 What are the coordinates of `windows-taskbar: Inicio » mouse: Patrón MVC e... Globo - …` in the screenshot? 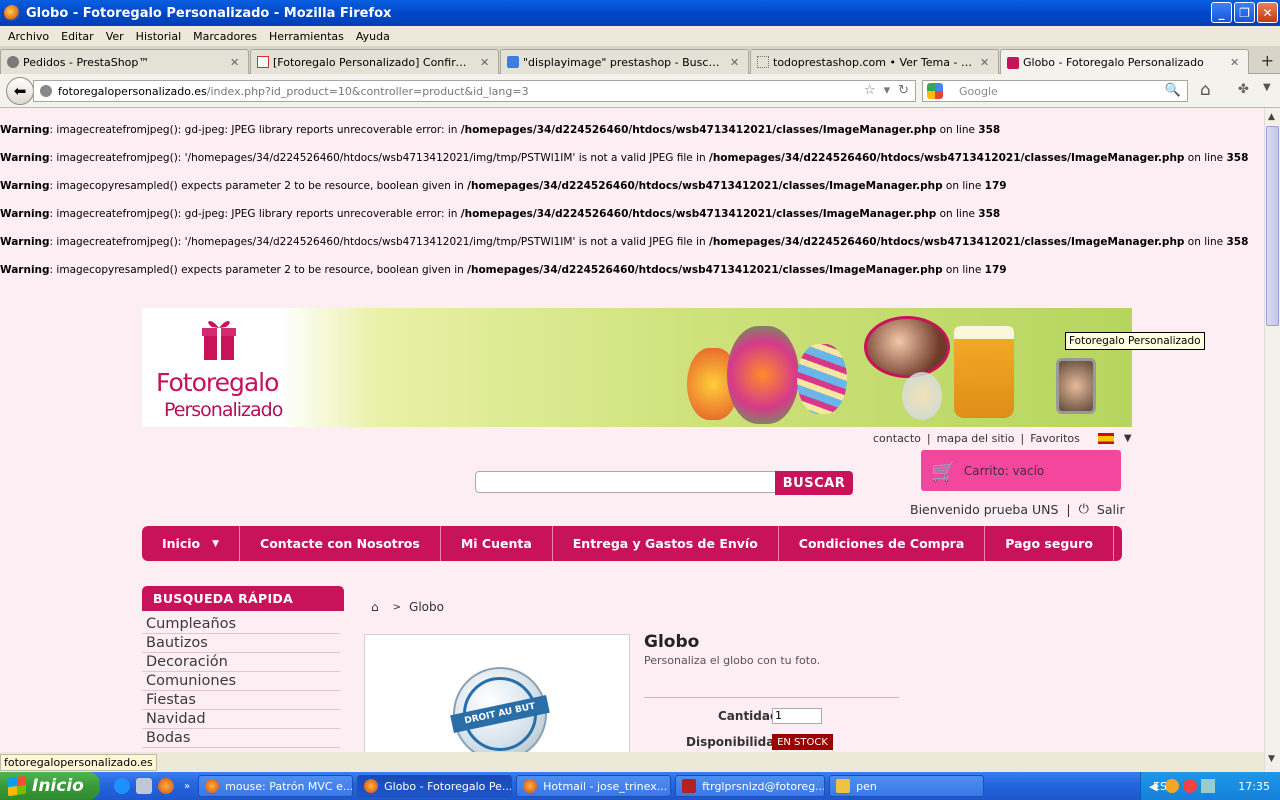 It's located at (640, 786).